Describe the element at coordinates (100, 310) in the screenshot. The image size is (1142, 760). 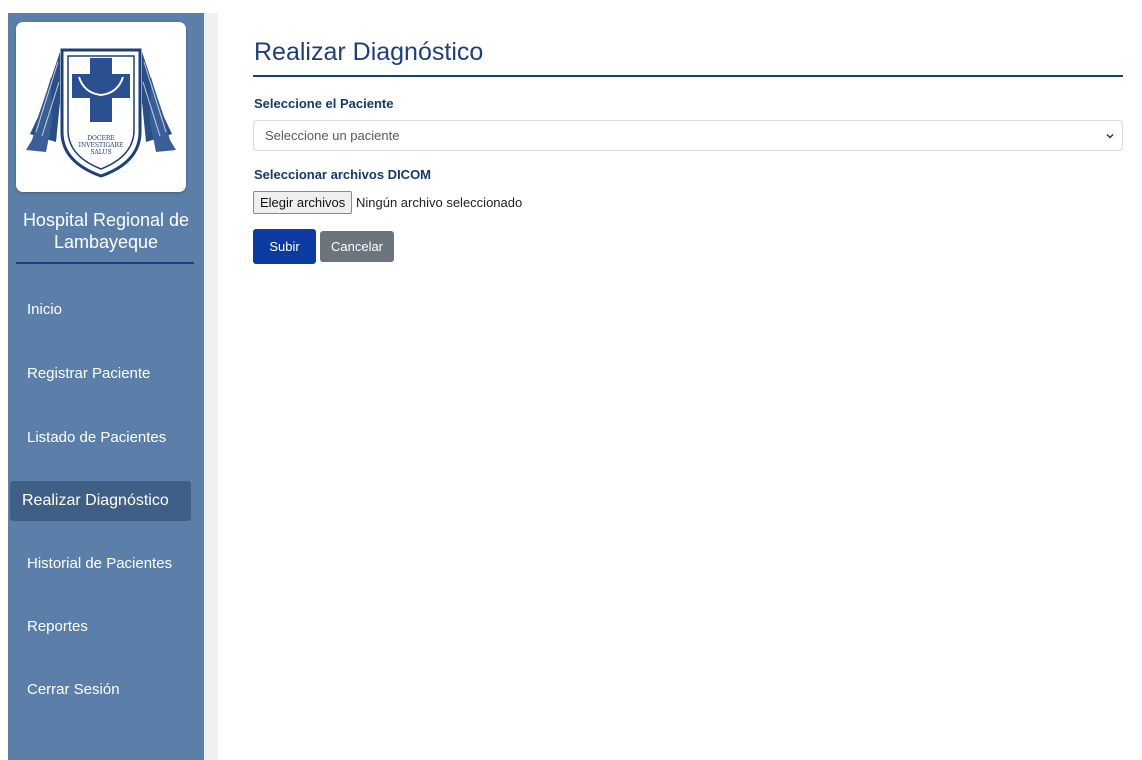
I see `sidebar-item-inicio: Inicio` at that location.